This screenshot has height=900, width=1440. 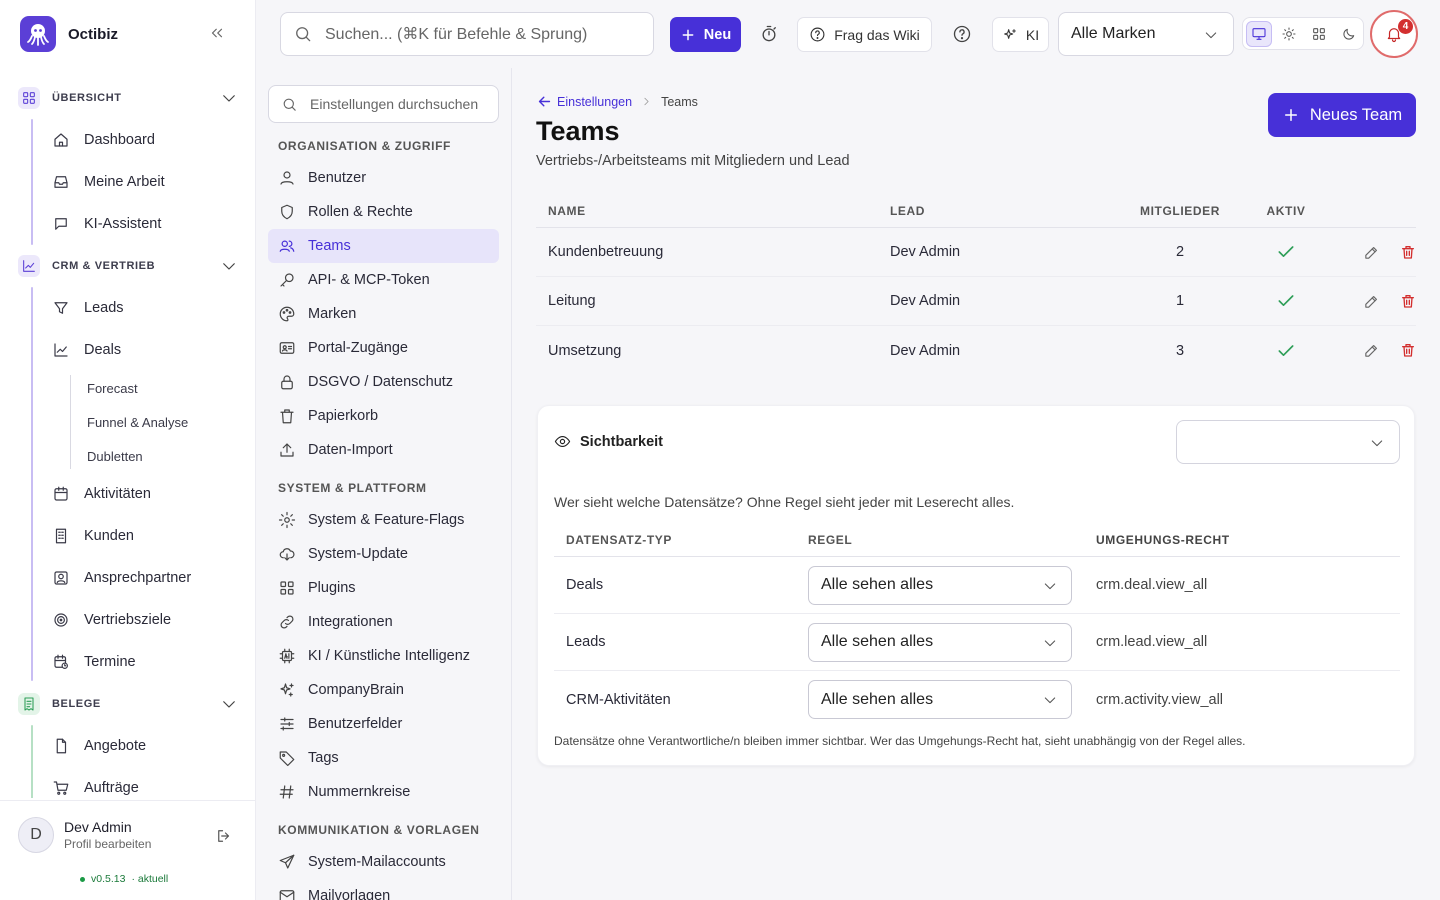 I want to click on sliders-icon, so click(x=287, y=724).